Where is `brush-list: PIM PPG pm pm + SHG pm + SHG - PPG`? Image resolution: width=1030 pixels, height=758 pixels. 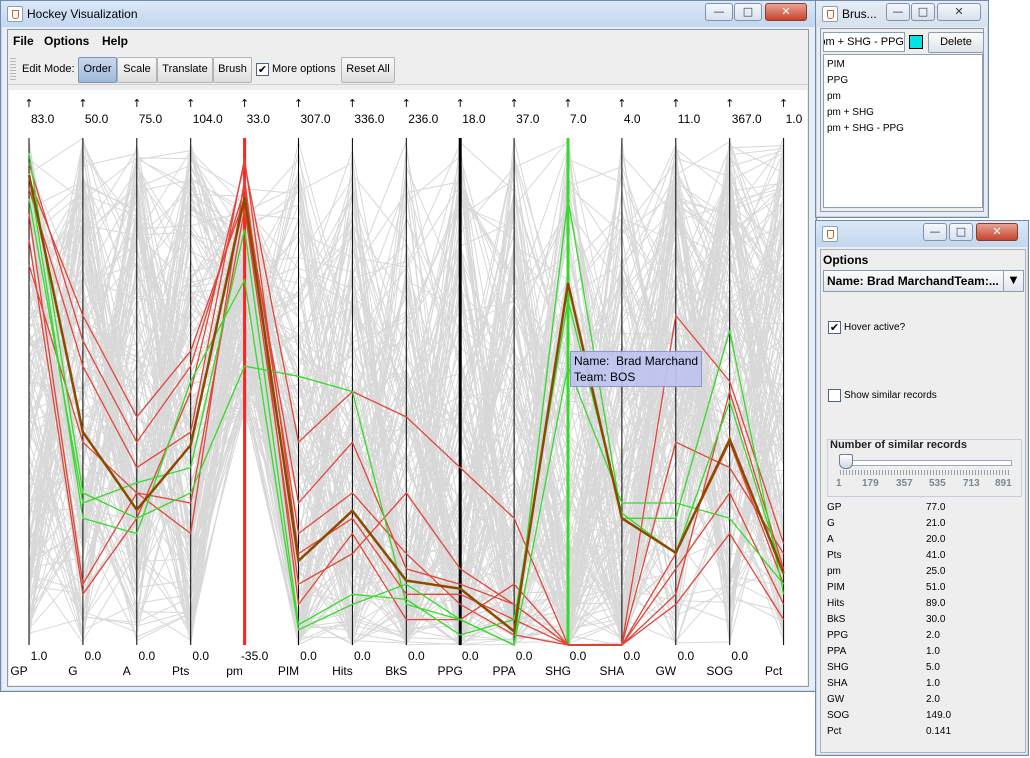
brush-list: PIM PPG pm pm + SHG pm + SHG - PPG is located at coordinates (903, 131).